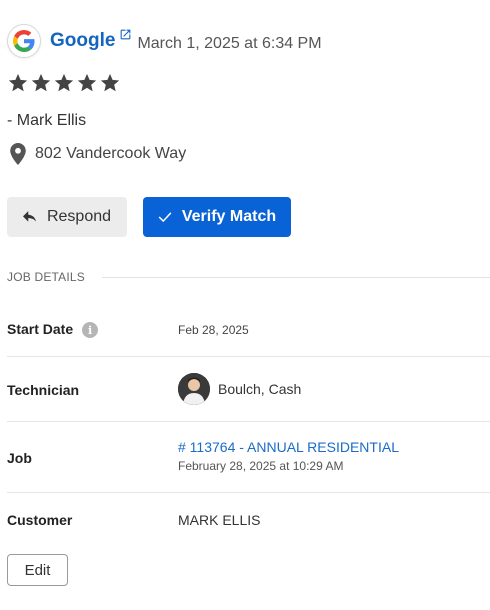  What do you see at coordinates (24, 41) in the screenshot?
I see `google-logo` at bounding box center [24, 41].